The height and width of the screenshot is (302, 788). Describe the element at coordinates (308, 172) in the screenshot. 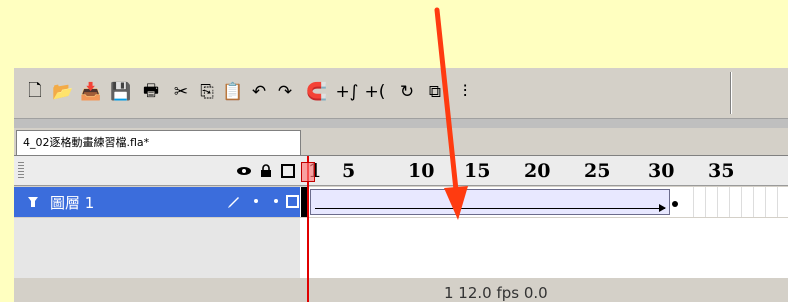

I see `playhead-handle` at that location.